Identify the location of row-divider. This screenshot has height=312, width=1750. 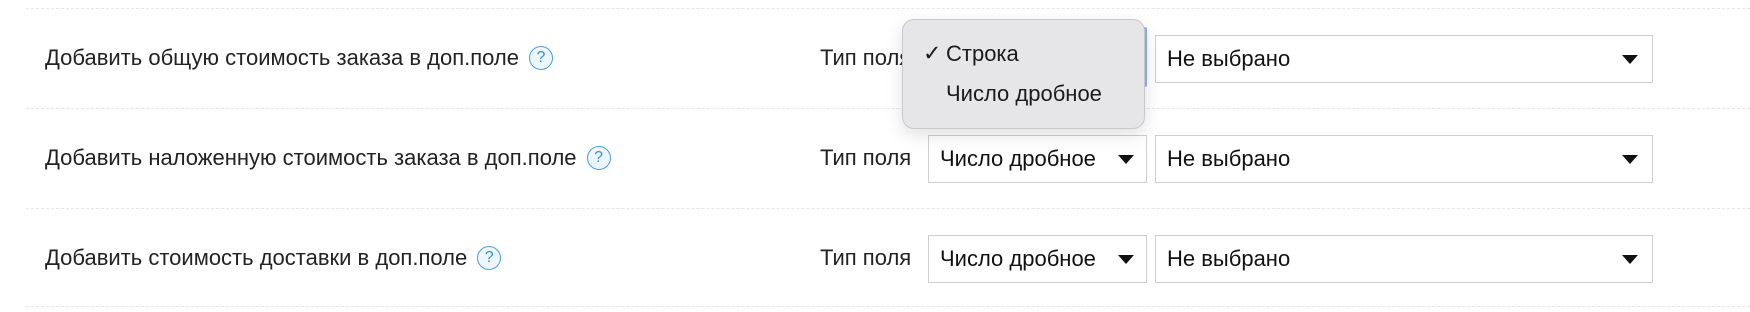
(888, 306).